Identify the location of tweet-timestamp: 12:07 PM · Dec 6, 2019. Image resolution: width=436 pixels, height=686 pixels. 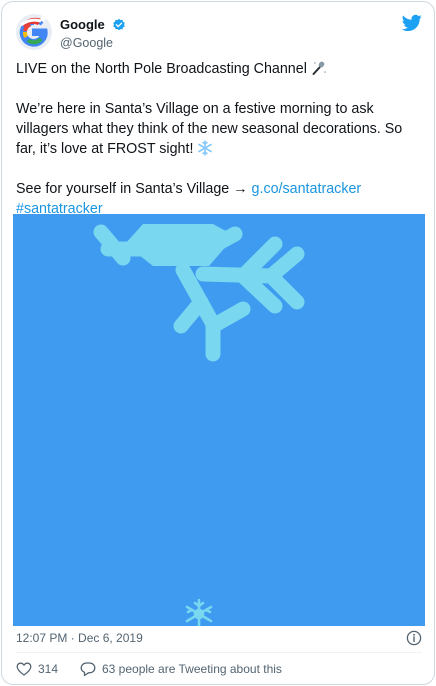
(79, 638).